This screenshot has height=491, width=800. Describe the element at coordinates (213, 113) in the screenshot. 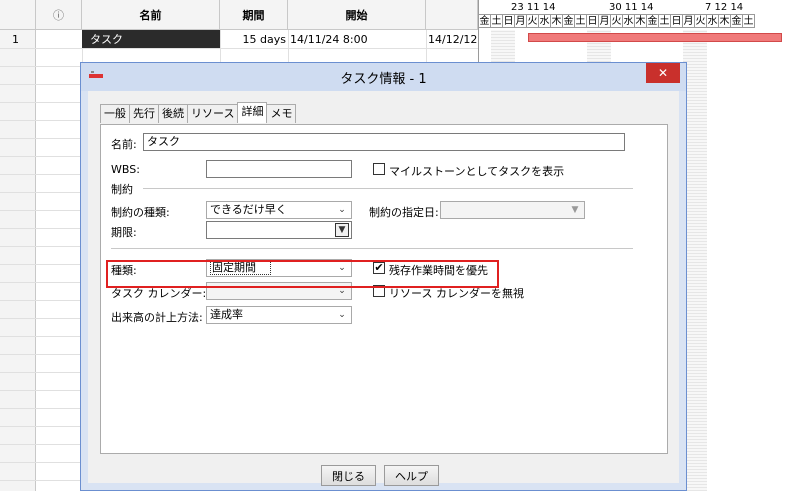

I see `tab-resources: リソース` at that location.